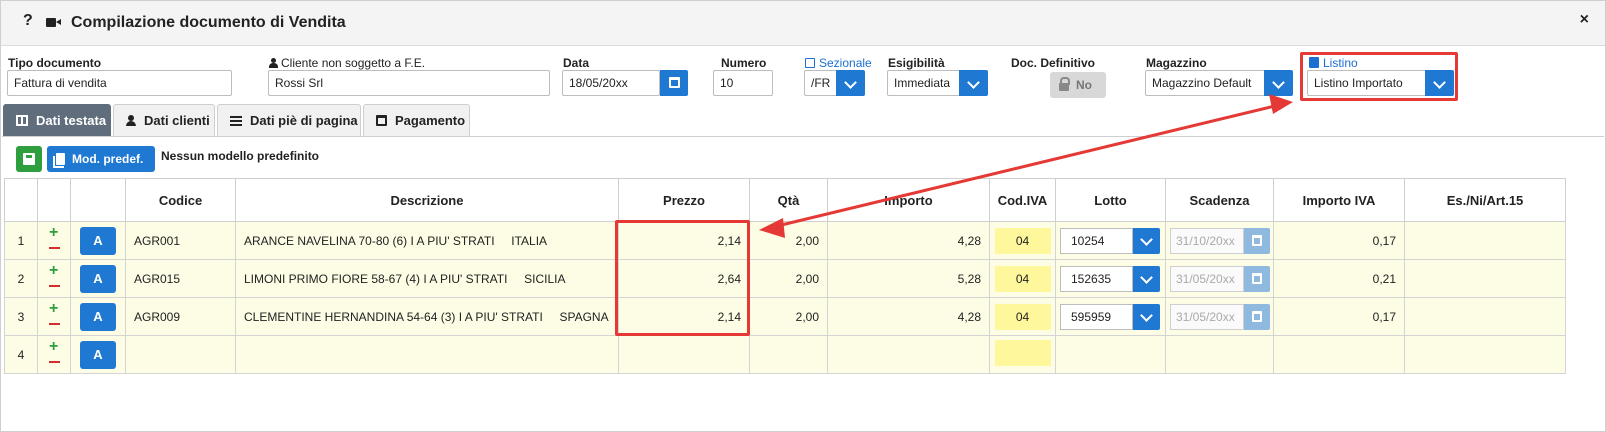 The image size is (1606, 432). What do you see at coordinates (674, 83) in the screenshot?
I see `data-calendar-button` at bounding box center [674, 83].